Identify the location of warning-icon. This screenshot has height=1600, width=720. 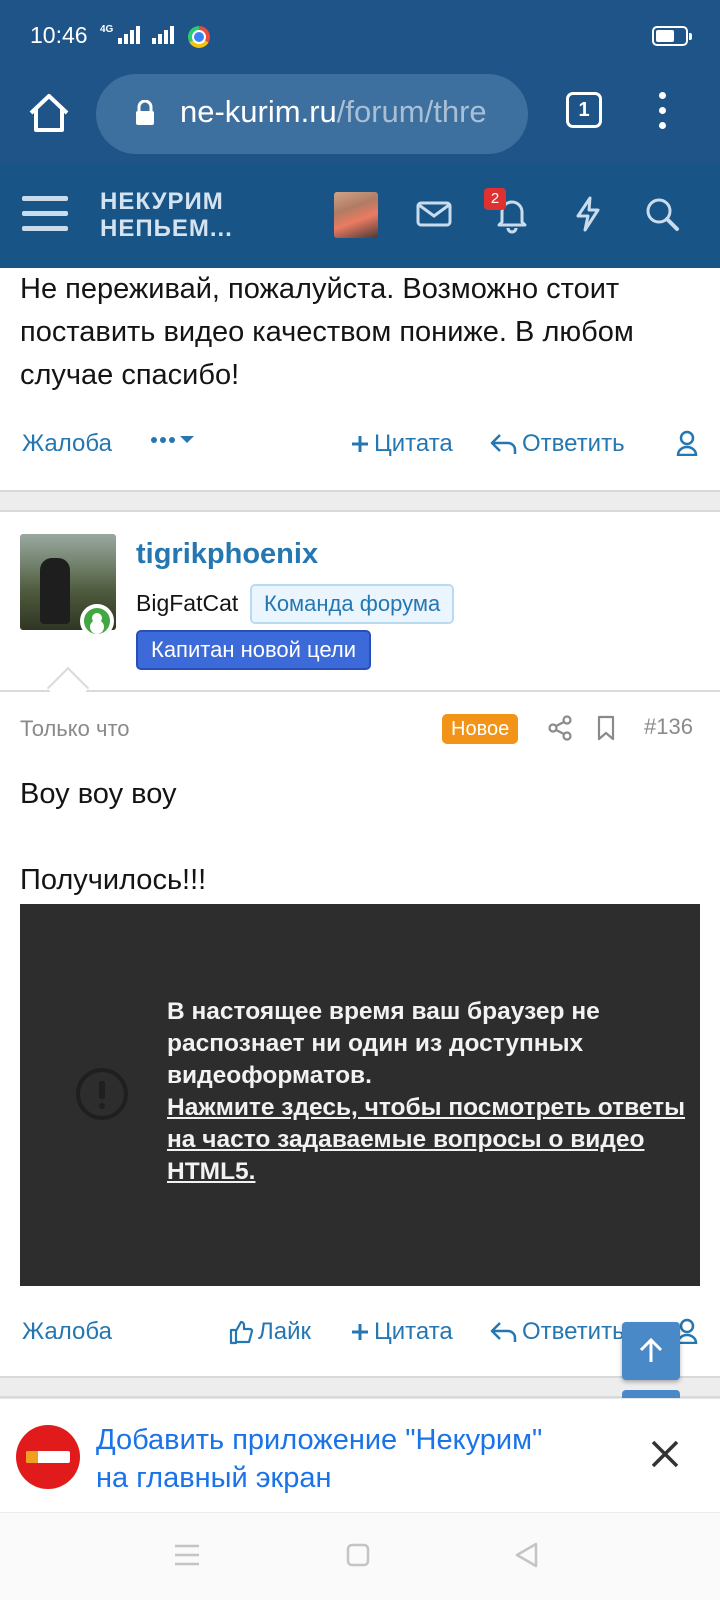
(102, 1094).